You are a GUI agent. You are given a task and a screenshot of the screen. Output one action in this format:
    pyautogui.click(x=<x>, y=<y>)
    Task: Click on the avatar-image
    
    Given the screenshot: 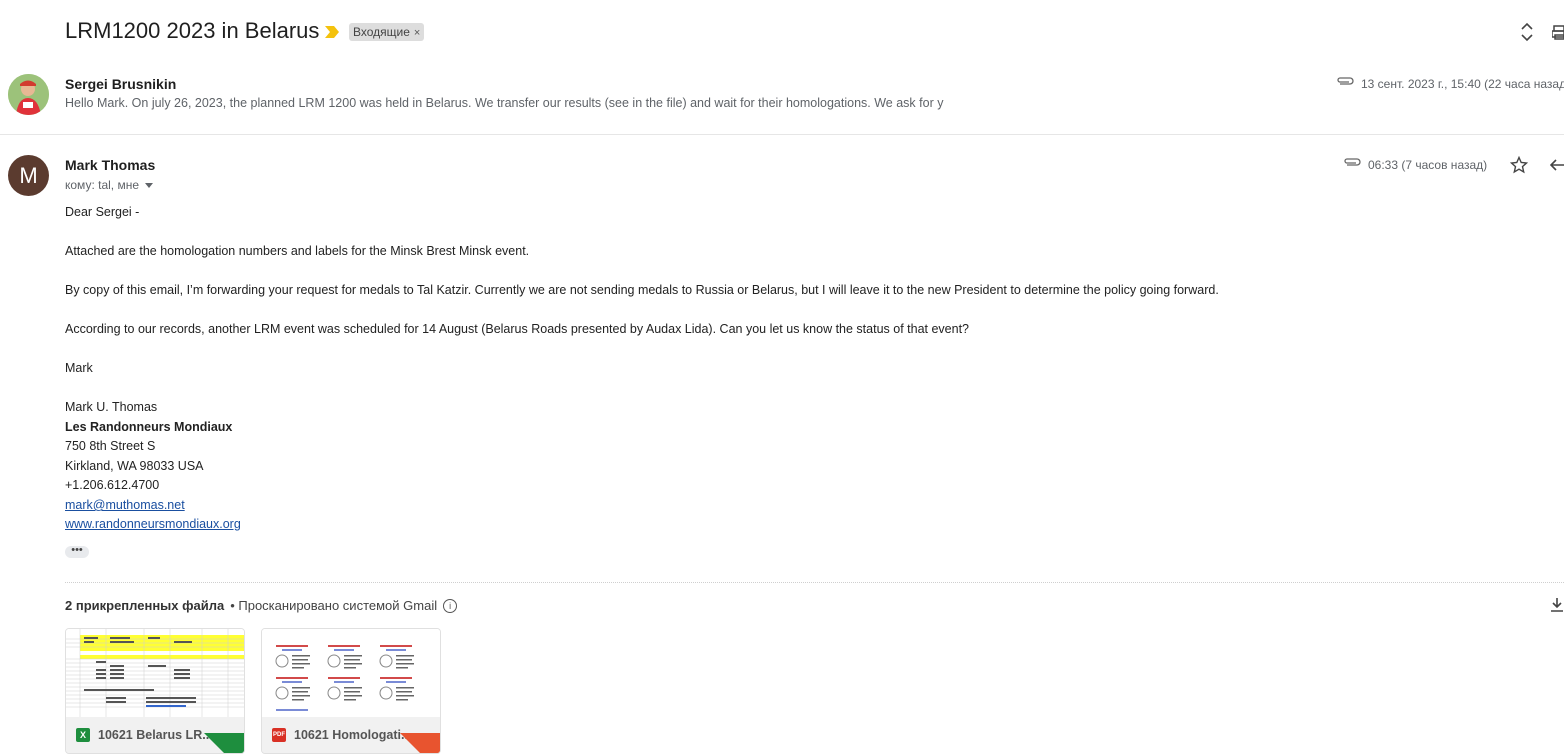 What is the action you would take?
    pyautogui.click(x=28, y=94)
    